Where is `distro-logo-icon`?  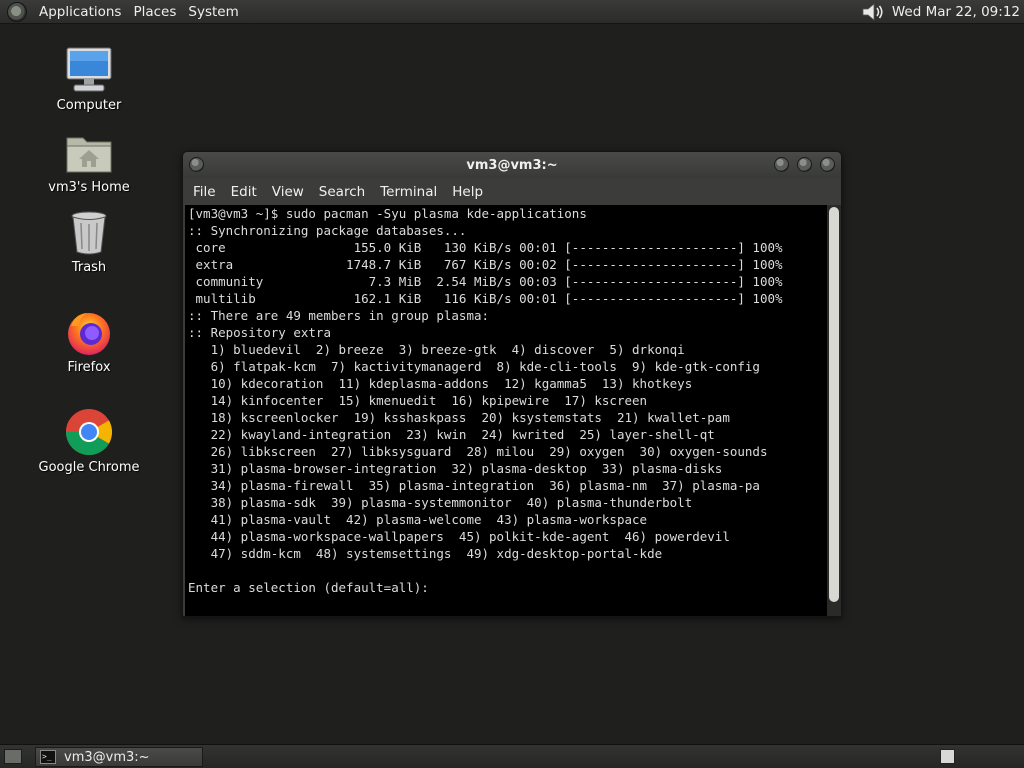 distro-logo-icon is located at coordinates (17, 11).